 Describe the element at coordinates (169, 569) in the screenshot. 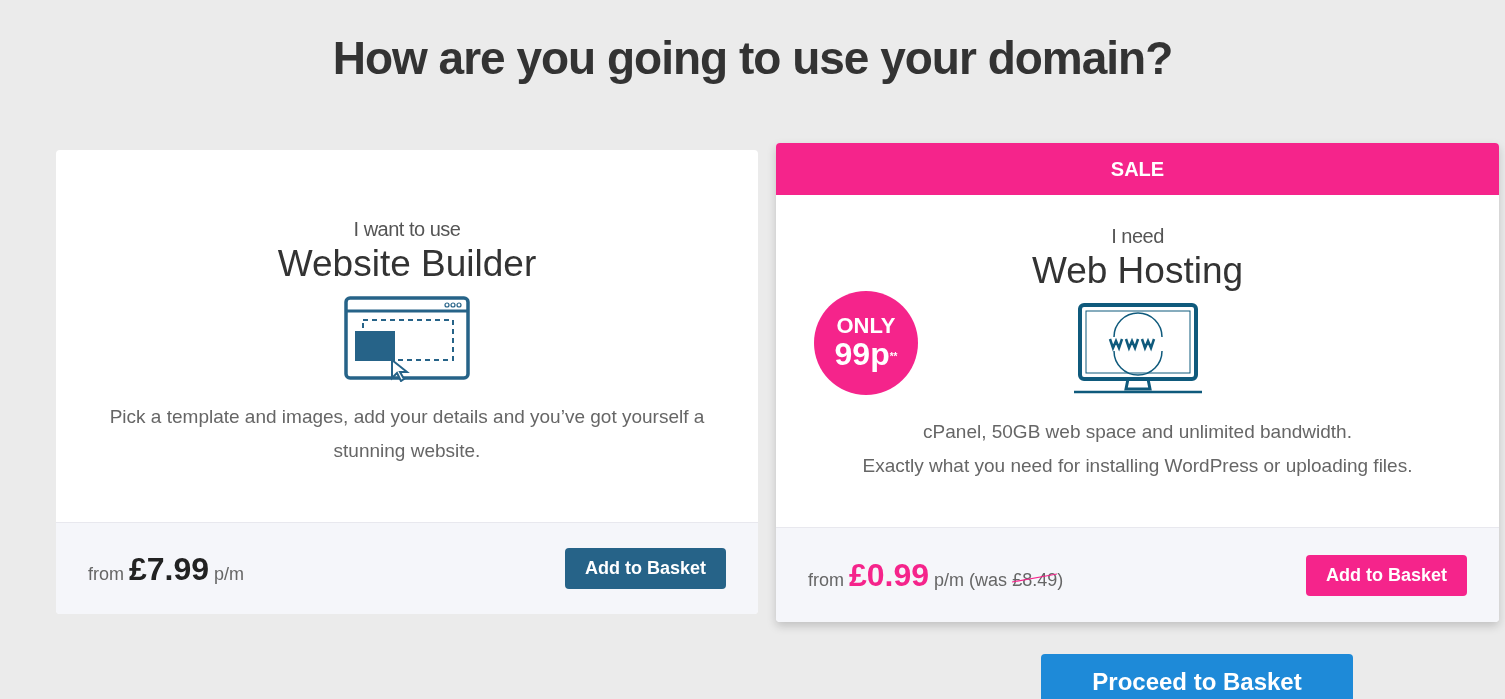

I see `price: £7.99` at that location.